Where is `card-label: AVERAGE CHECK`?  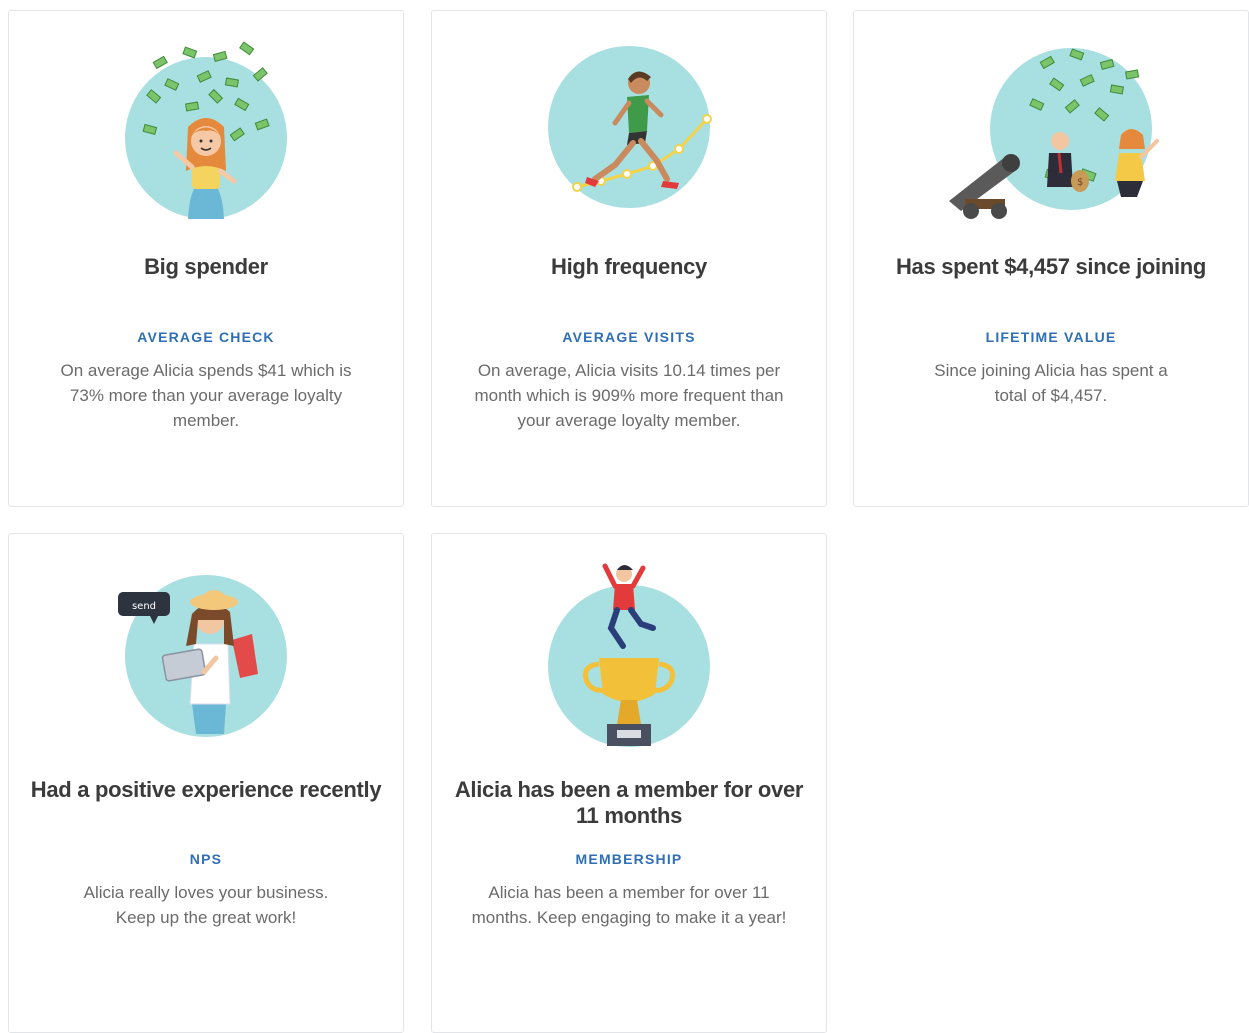
card-label: AVERAGE CHECK is located at coordinates (206, 337).